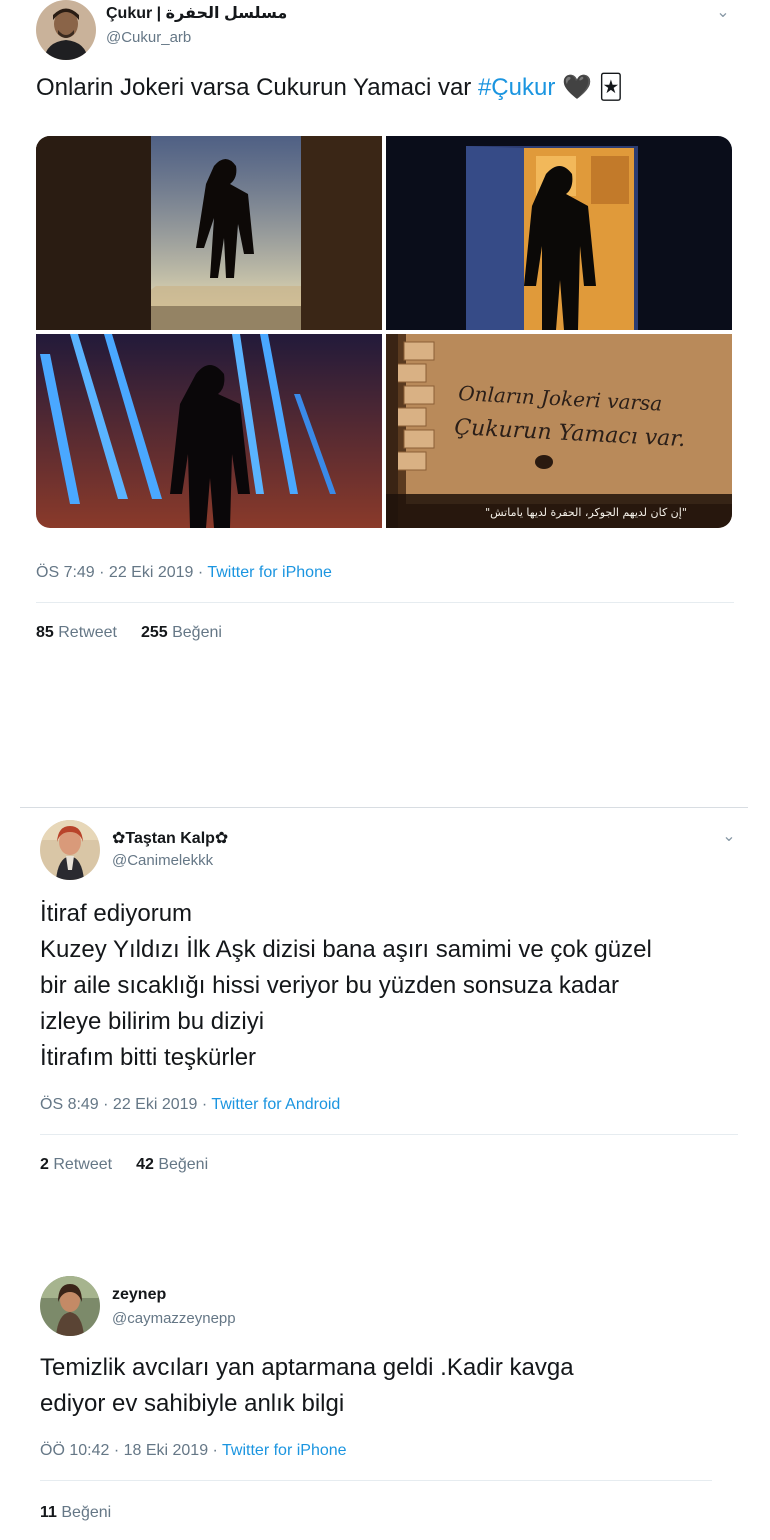 This screenshot has height=1540, width=770. I want to click on user-handle: @caymazzeynepp, so click(174, 1318).